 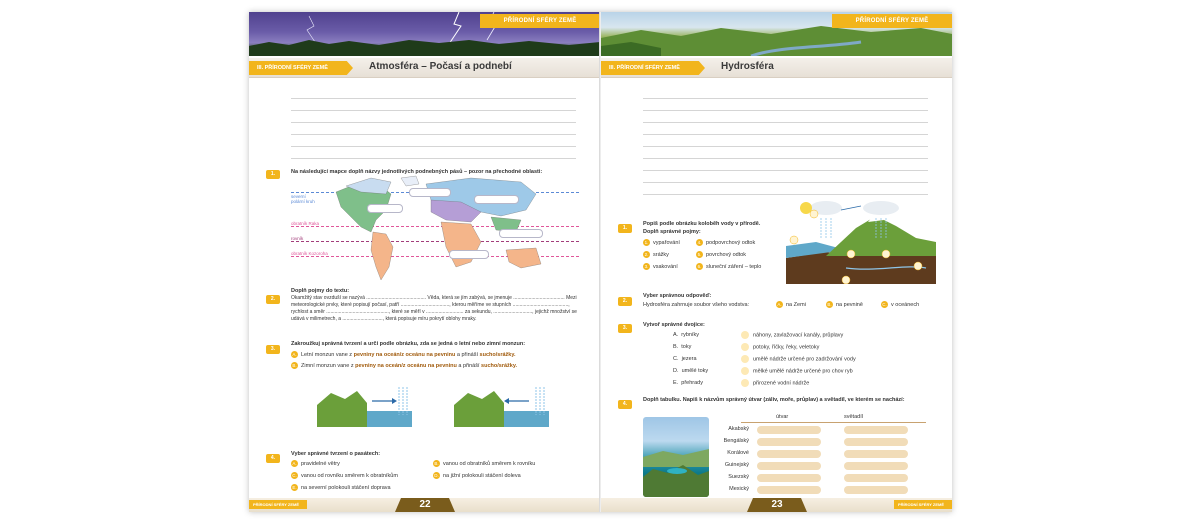 What do you see at coordinates (797, 371) in the screenshot?
I see `pair-right-4: mělké umělé nádrže určené pro chov ryb` at bounding box center [797, 371].